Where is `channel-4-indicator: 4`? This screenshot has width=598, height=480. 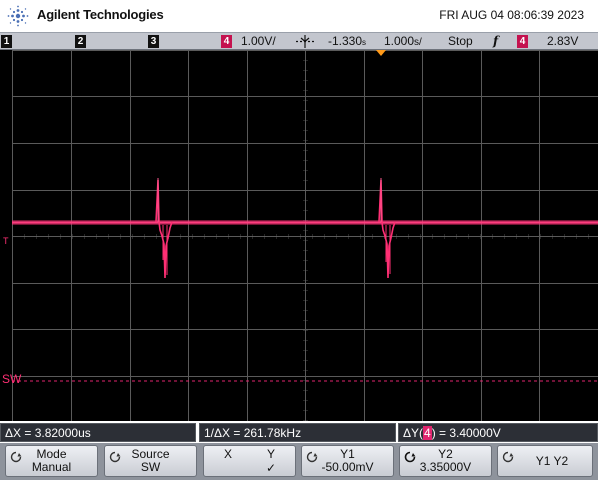 channel-4-indicator: 4 is located at coordinates (226, 41).